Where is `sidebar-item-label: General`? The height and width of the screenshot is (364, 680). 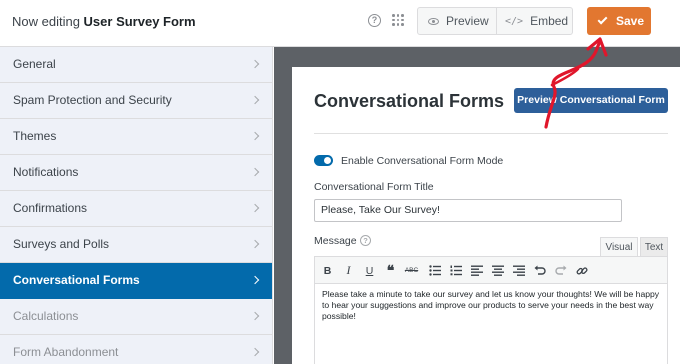
sidebar-item-label: General is located at coordinates (34, 64).